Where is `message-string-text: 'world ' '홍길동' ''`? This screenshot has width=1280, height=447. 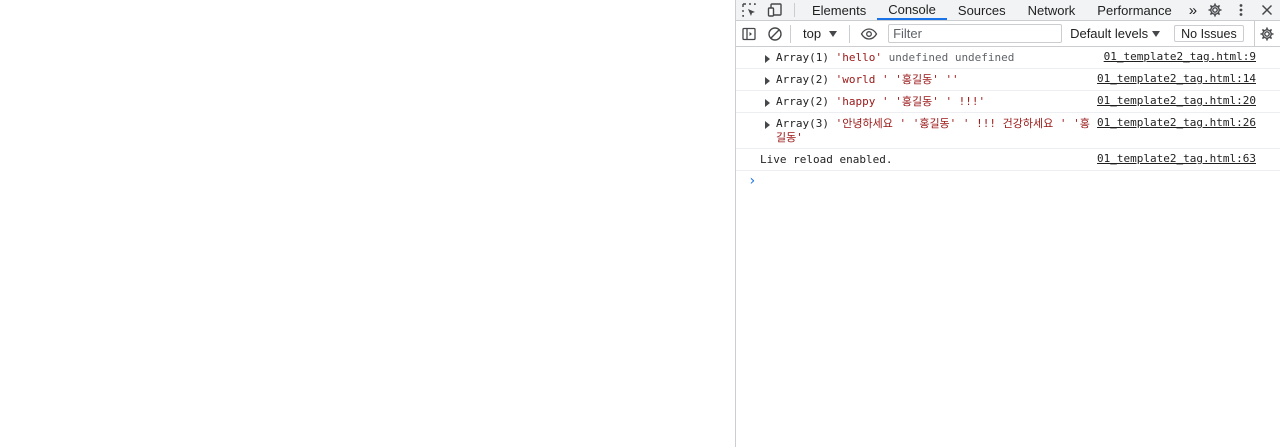 message-string-text: 'world ' '홍길동' '' is located at coordinates (897, 79).